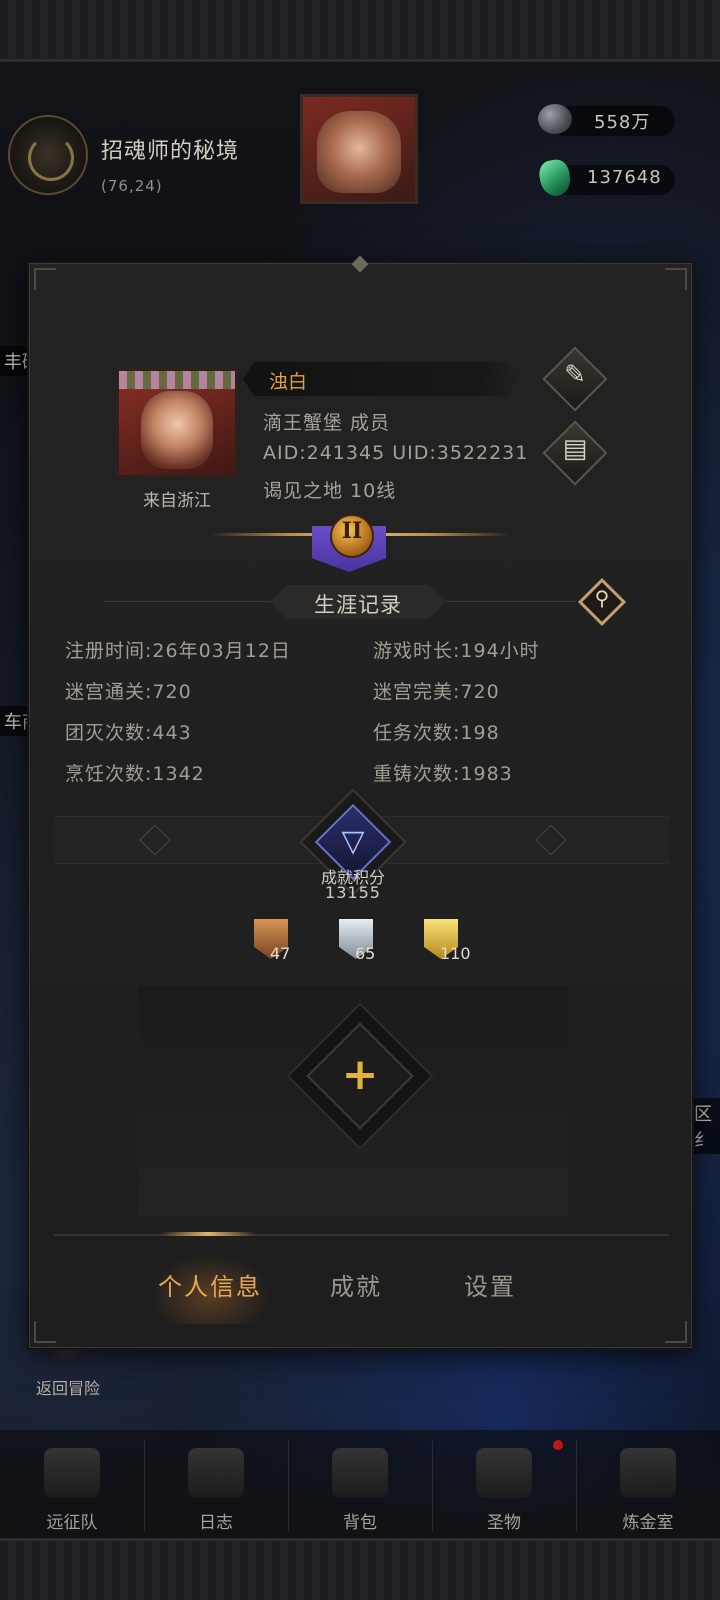 The image size is (720, 1600). I want to click on stat-label: 重铸次数:, so click(417, 774).